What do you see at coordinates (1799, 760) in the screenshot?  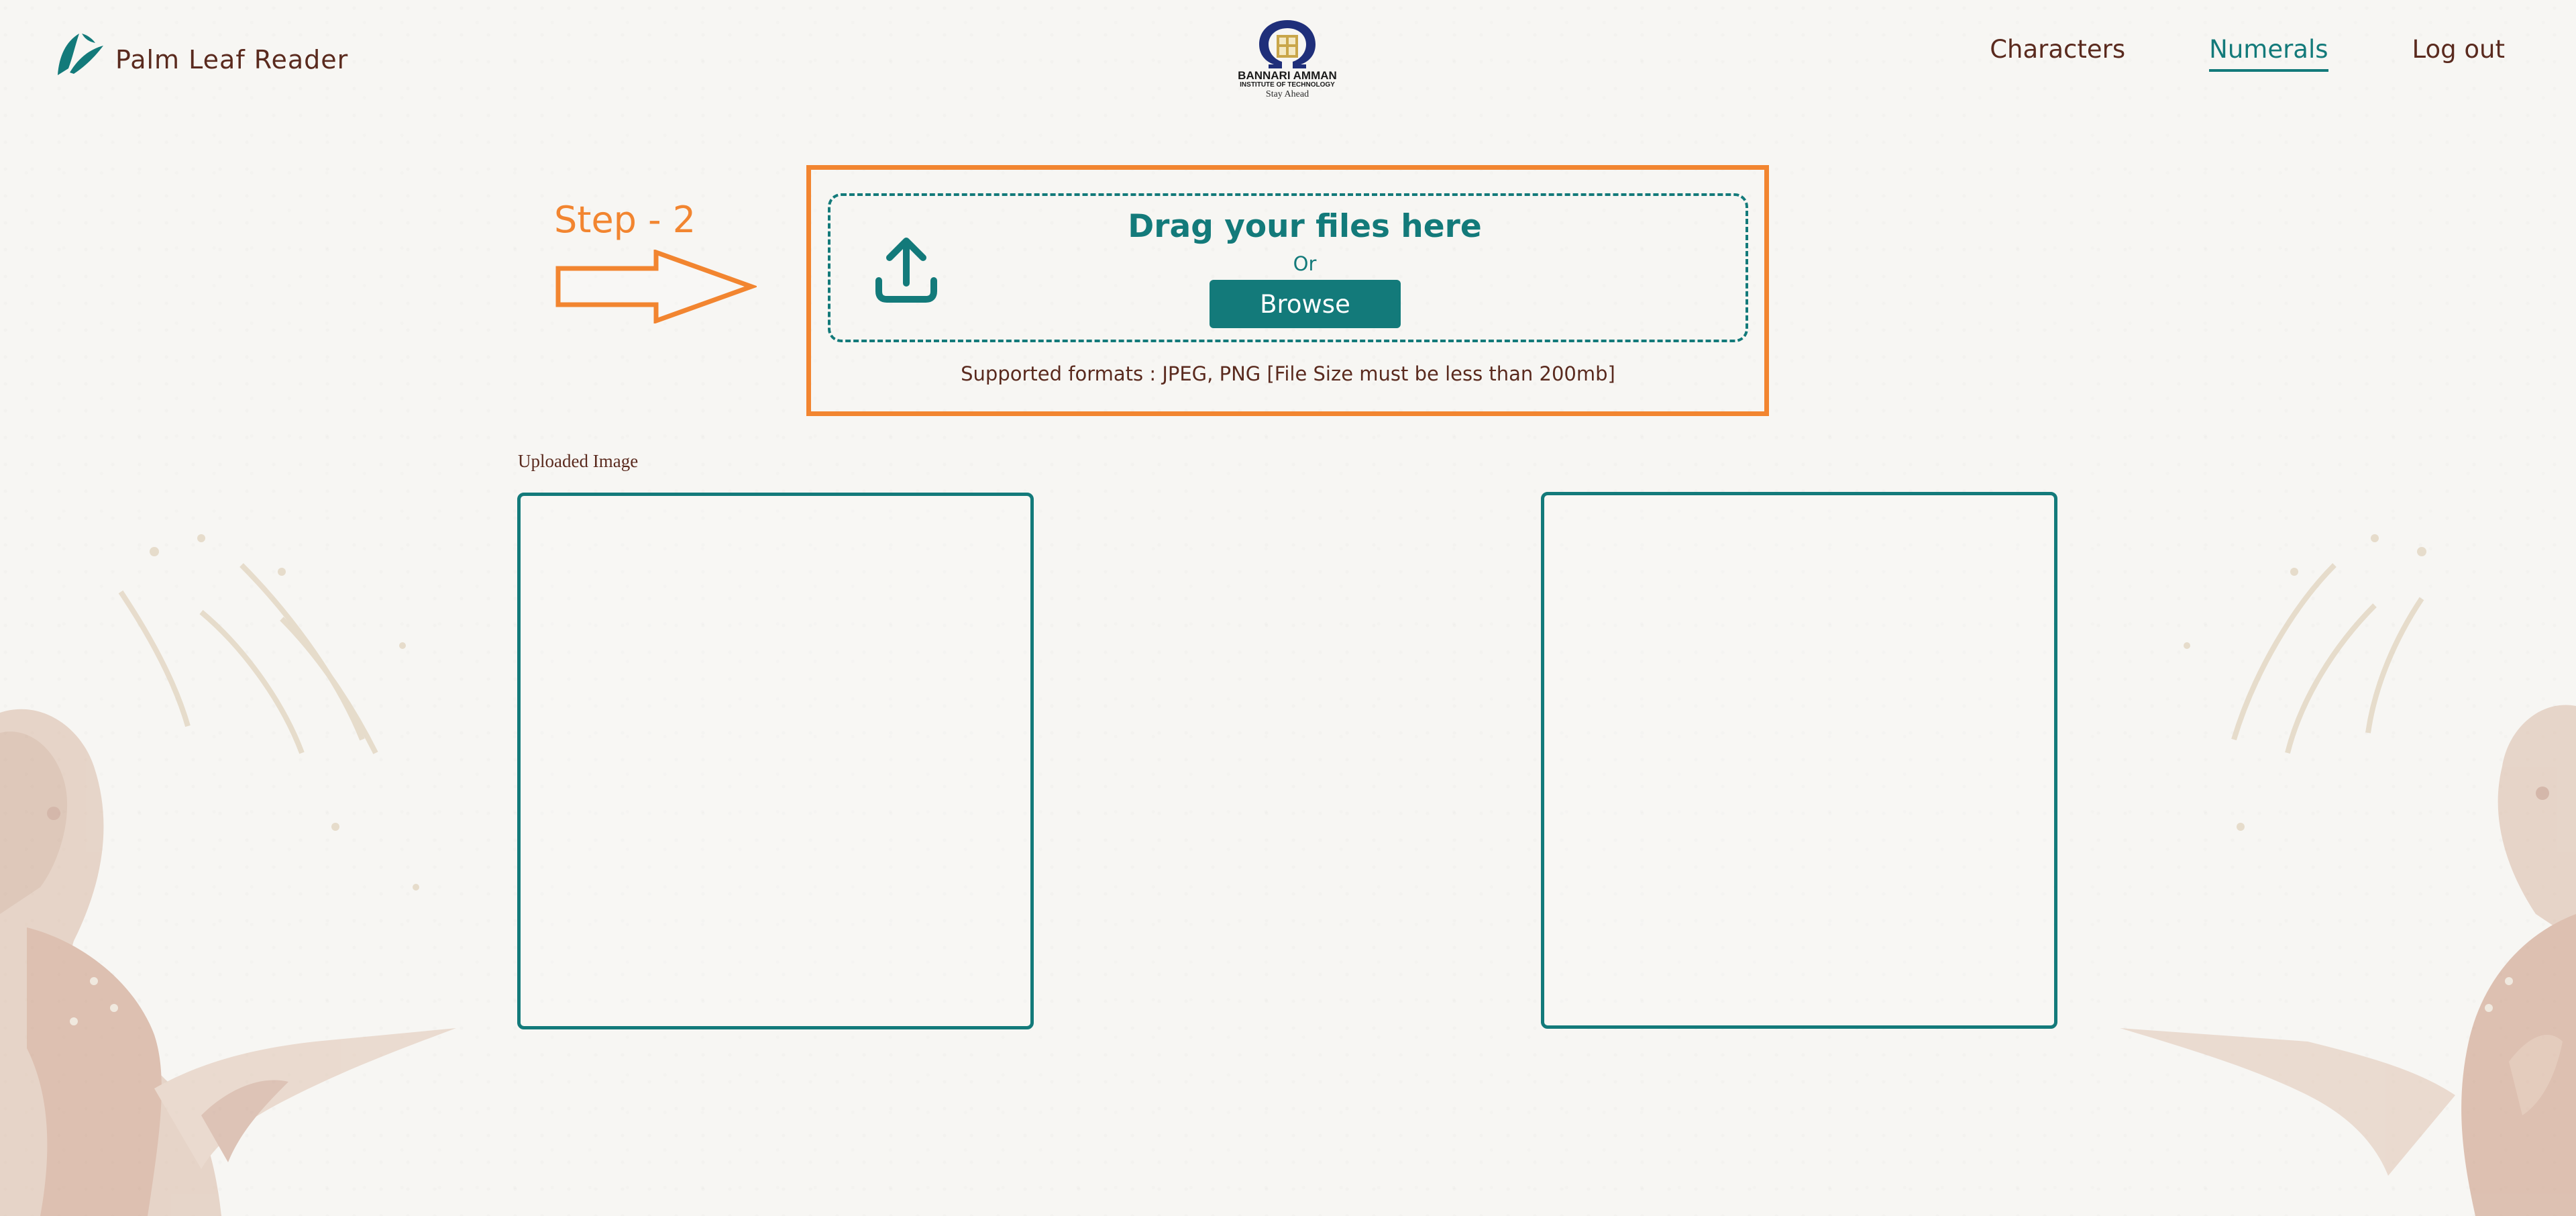 I see `result-image-panel` at bounding box center [1799, 760].